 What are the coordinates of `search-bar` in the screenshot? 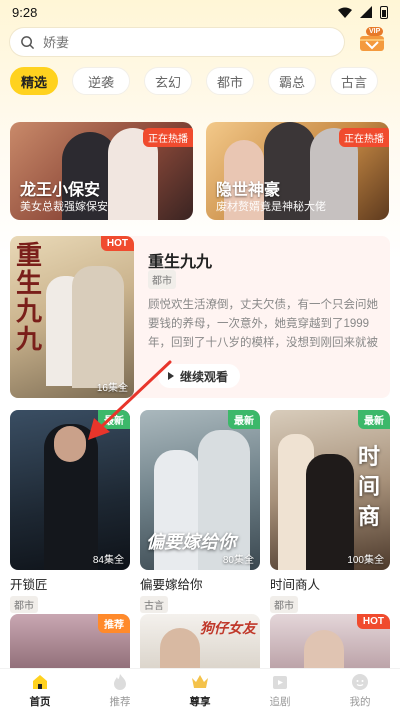 It's located at (177, 42).